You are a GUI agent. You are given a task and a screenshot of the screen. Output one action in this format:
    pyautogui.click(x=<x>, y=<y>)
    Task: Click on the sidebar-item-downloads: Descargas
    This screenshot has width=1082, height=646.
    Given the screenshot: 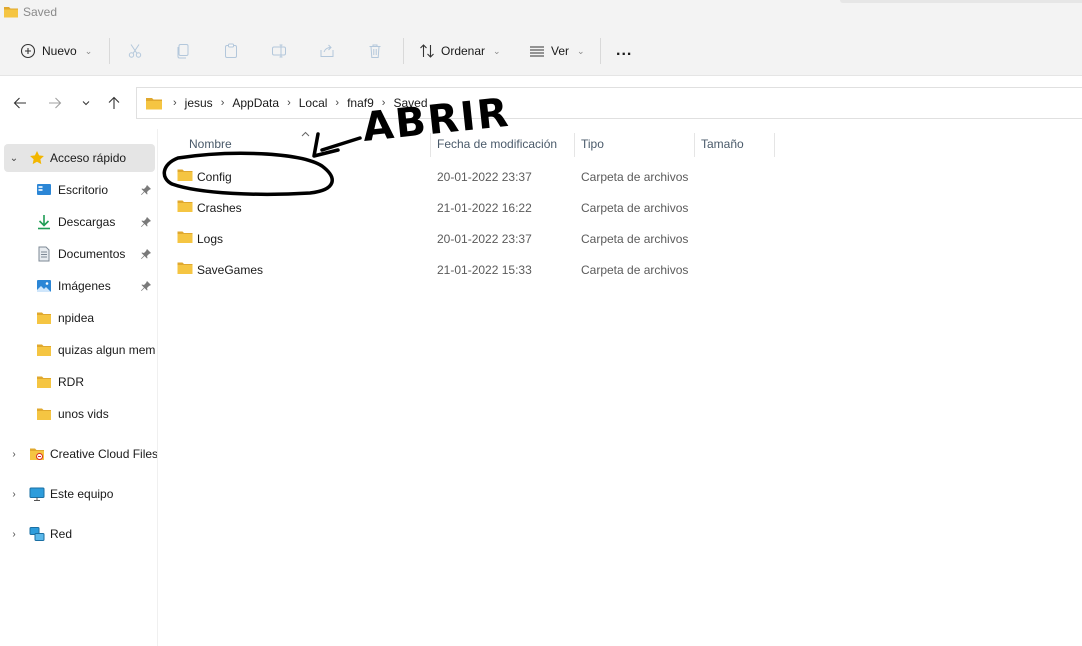 What is the action you would take?
    pyautogui.click(x=78, y=222)
    